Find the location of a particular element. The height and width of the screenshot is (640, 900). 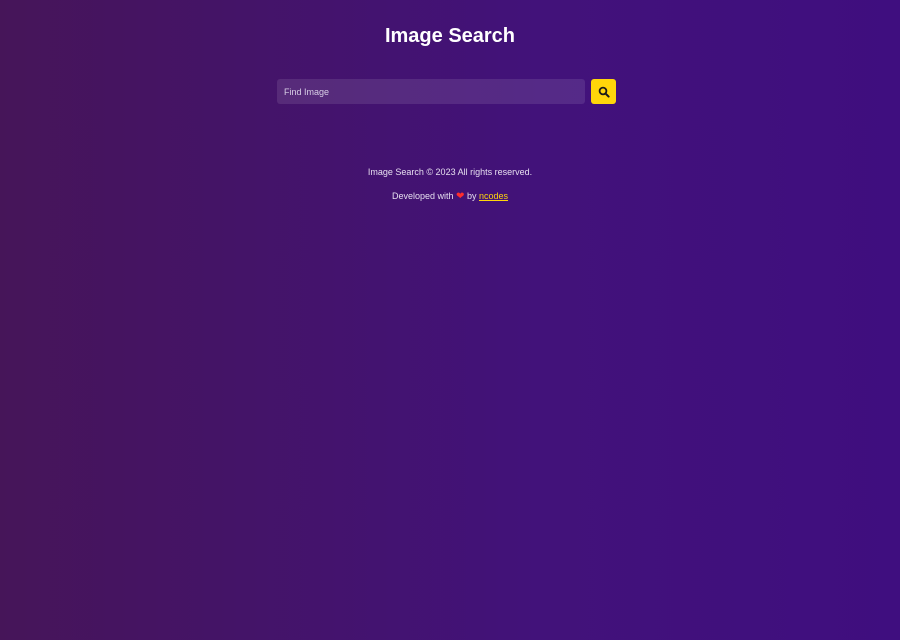

page-title: Image Search is located at coordinates (450, 36).